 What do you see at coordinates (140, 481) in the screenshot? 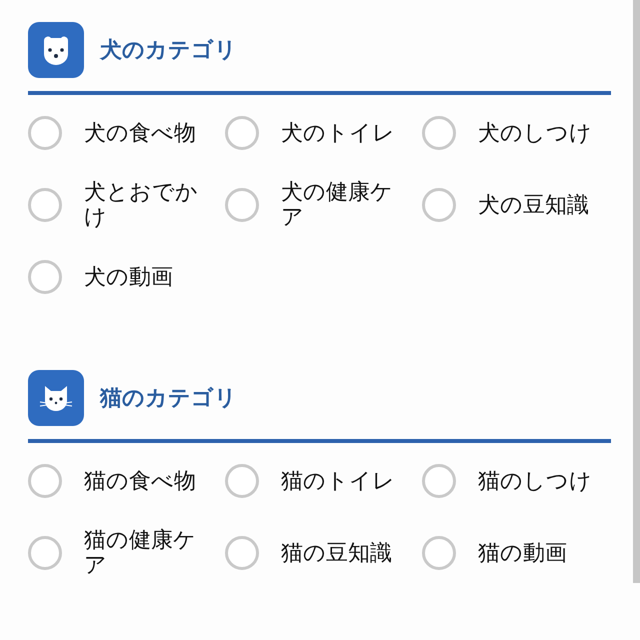
I see `option-label: 猫の食べ物` at bounding box center [140, 481].